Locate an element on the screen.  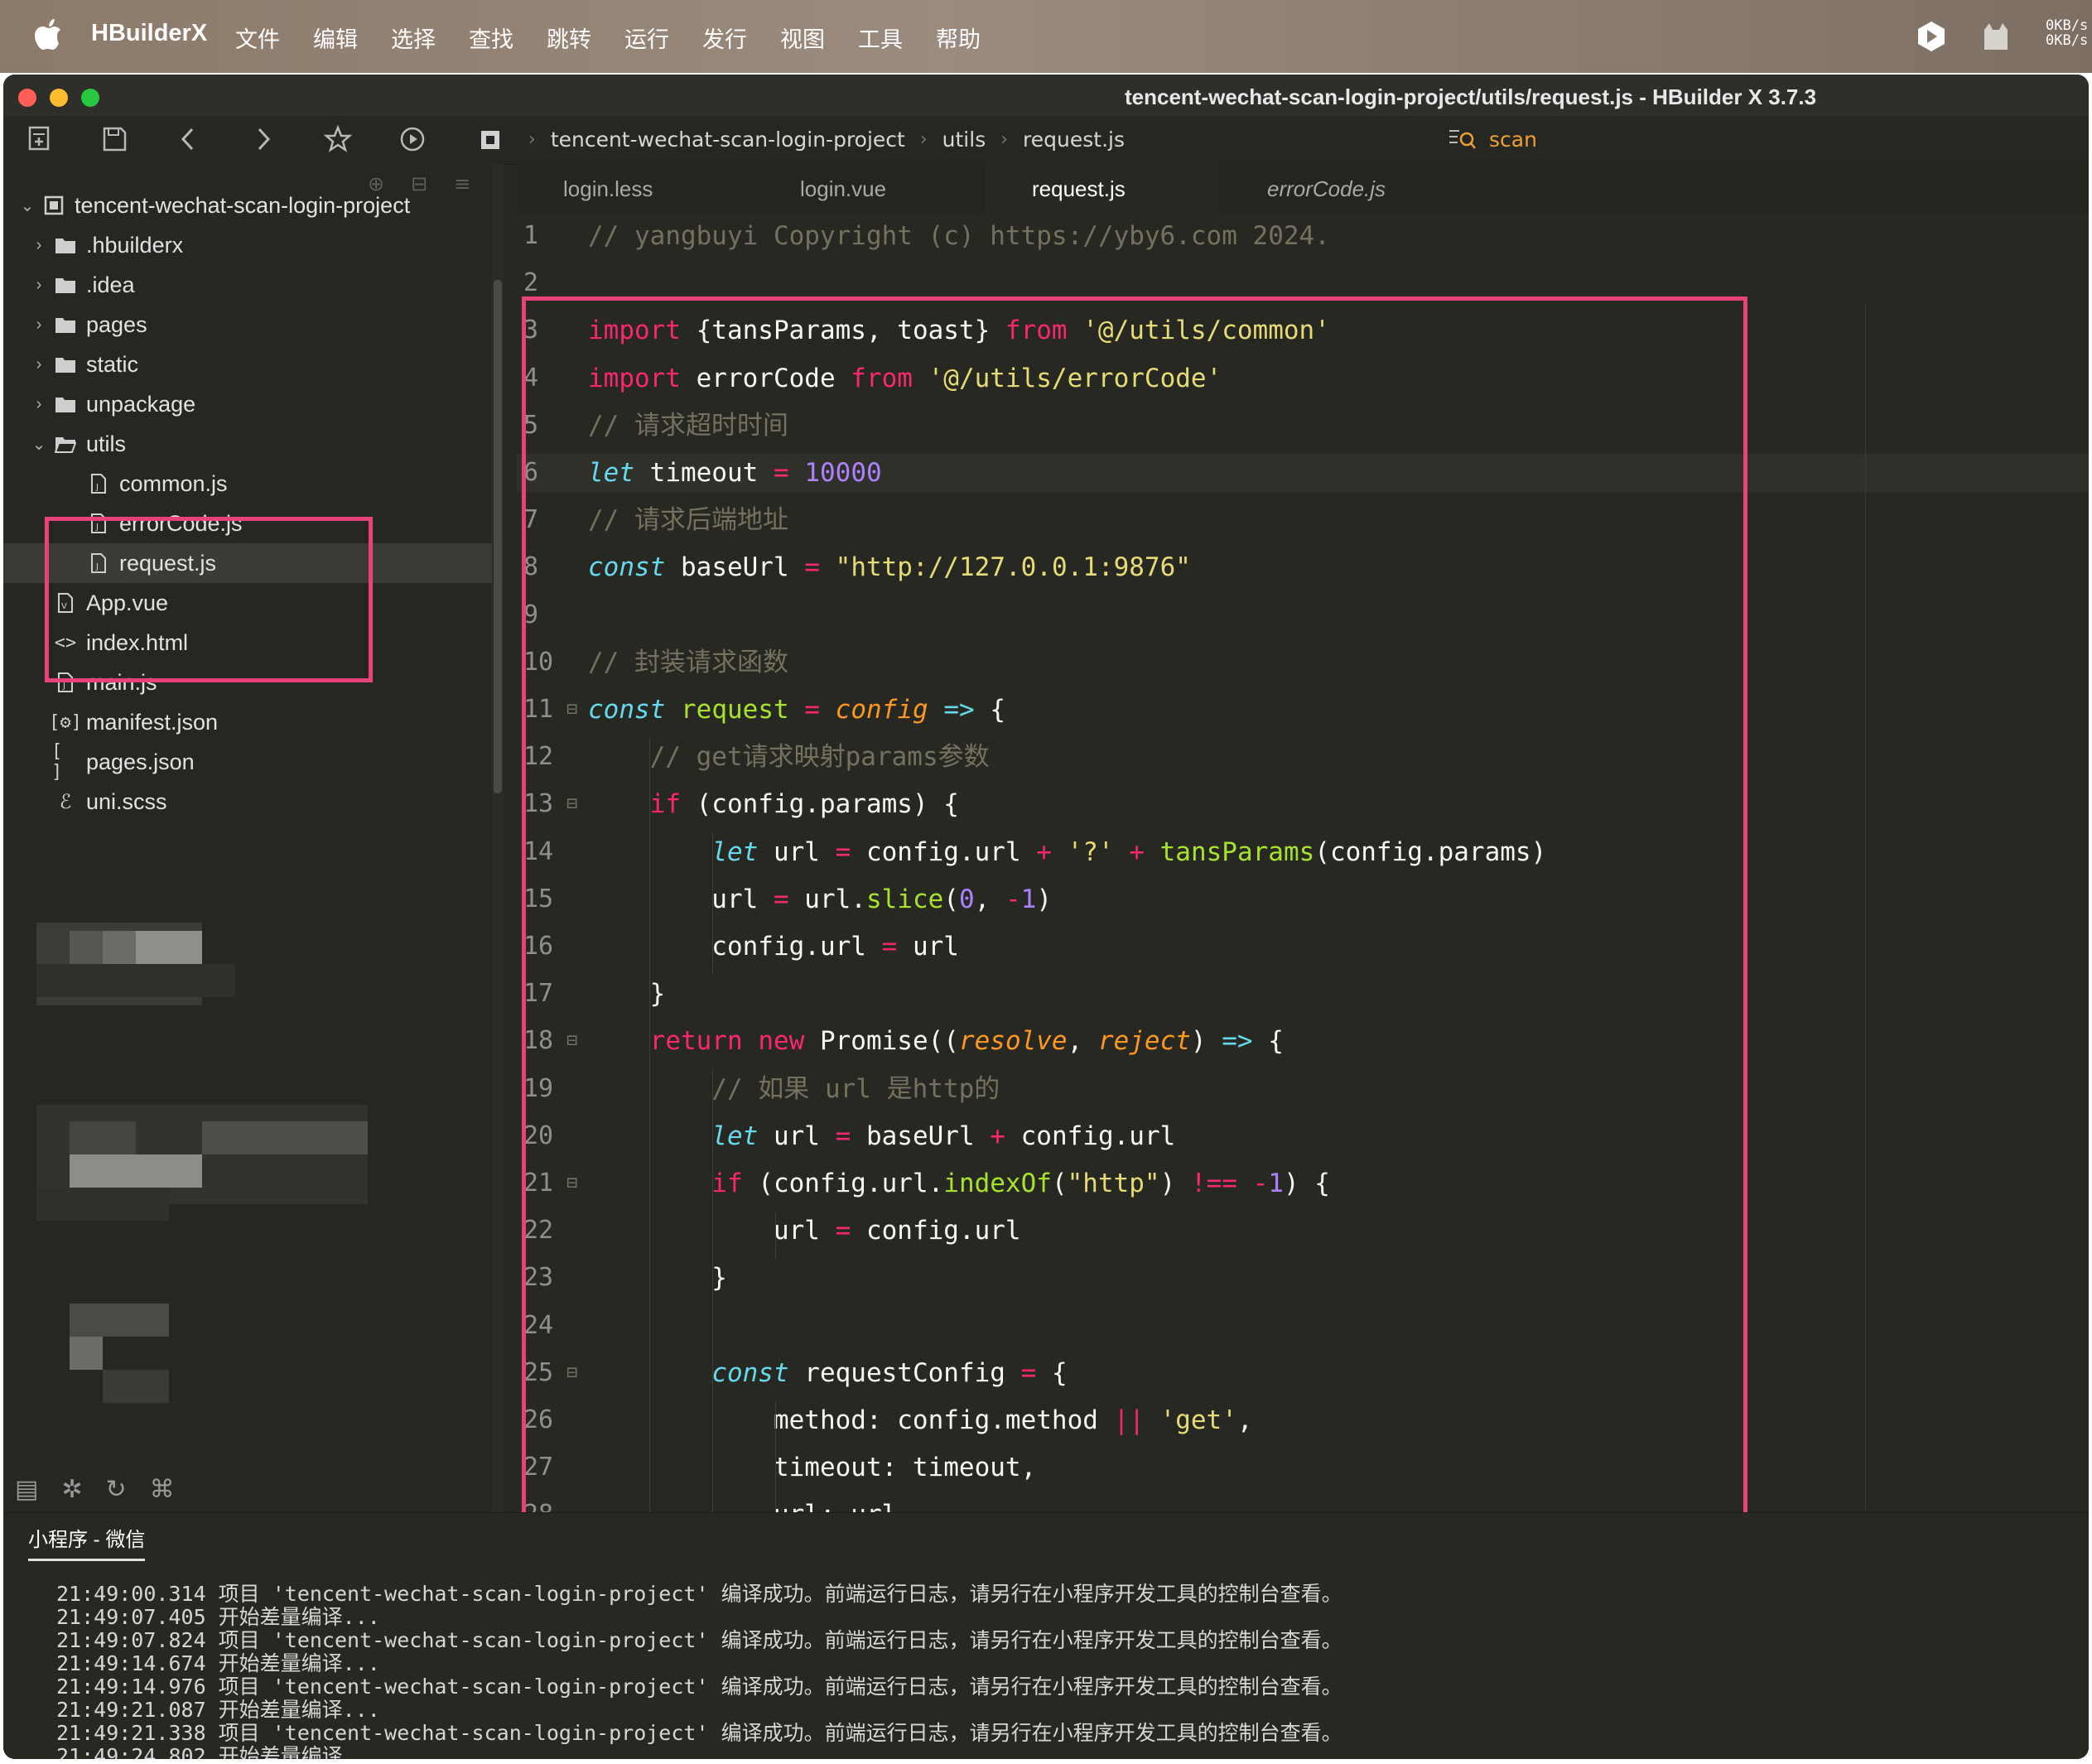
code-token: , is located at coordinates (1244, 1420).